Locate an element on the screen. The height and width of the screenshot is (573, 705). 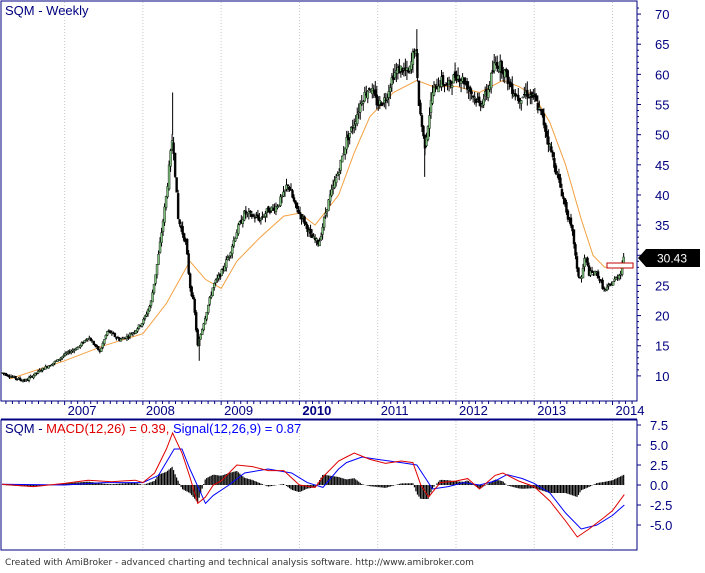
date-tick-label: 2011 is located at coordinates (395, 410).